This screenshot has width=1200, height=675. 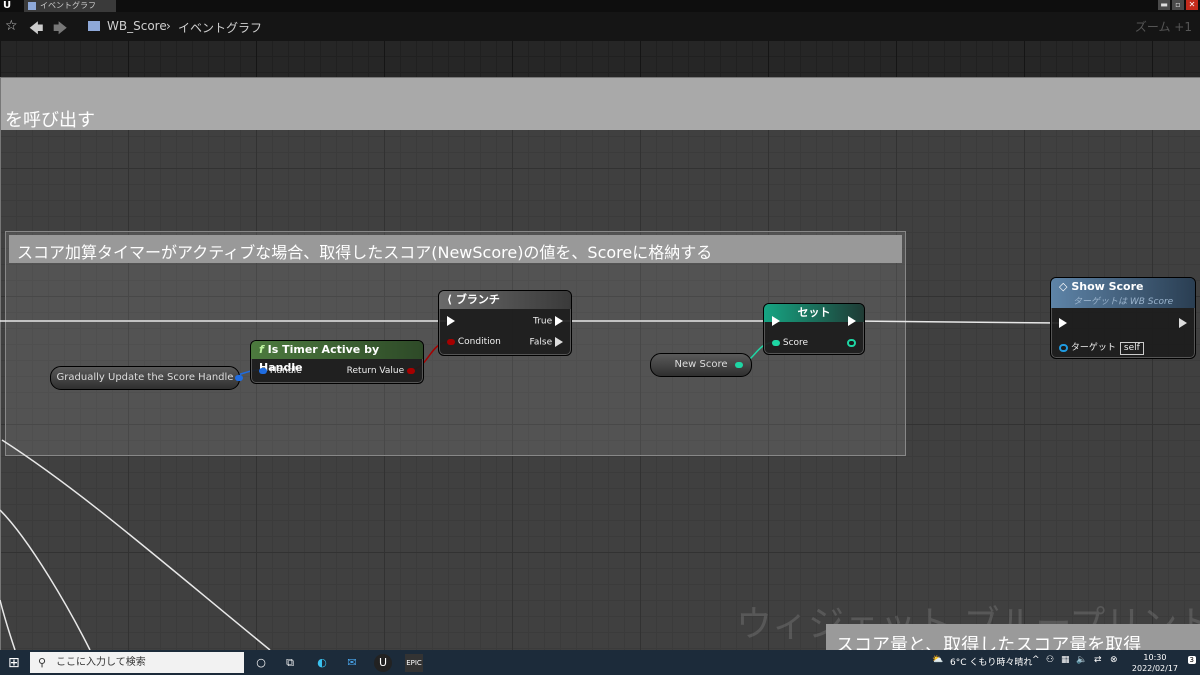 I want to click on window-title-bar: U イベントグラフ ▬ ▫ ✕, so click(x=600, y=6).